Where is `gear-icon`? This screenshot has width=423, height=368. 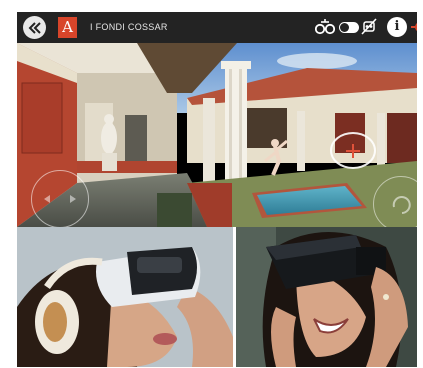
gear-icon is located at coordinates (414, 27).